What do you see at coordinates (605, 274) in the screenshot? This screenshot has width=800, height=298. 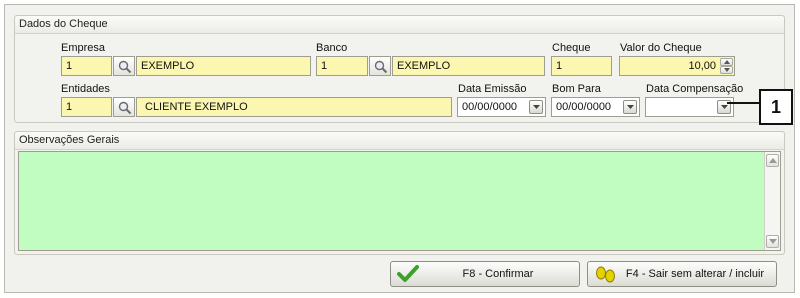 I see `footprints-icon` at bounding box center [605, 274].